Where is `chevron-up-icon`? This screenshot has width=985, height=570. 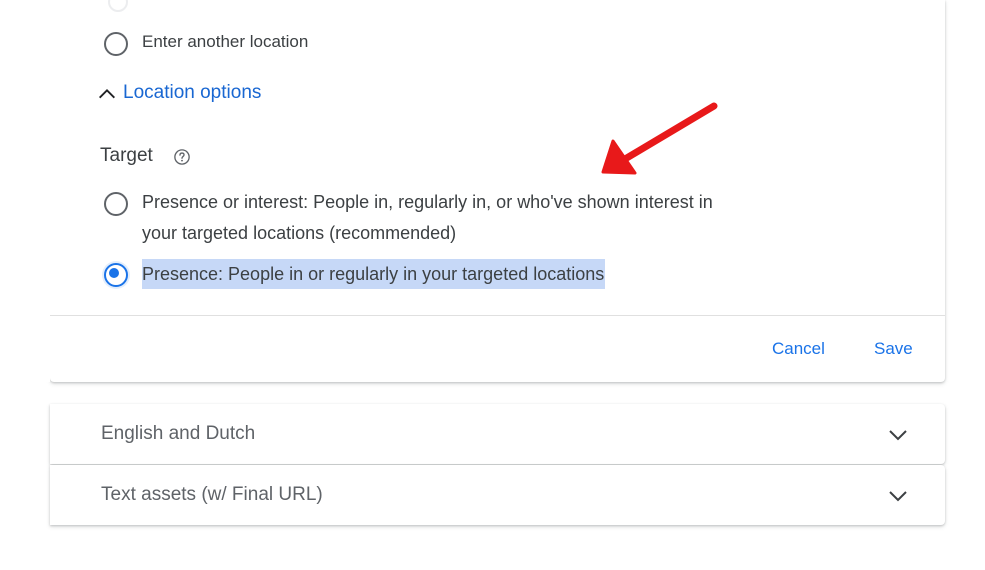
chevron-up-icon is located at coordinates (107, 94).